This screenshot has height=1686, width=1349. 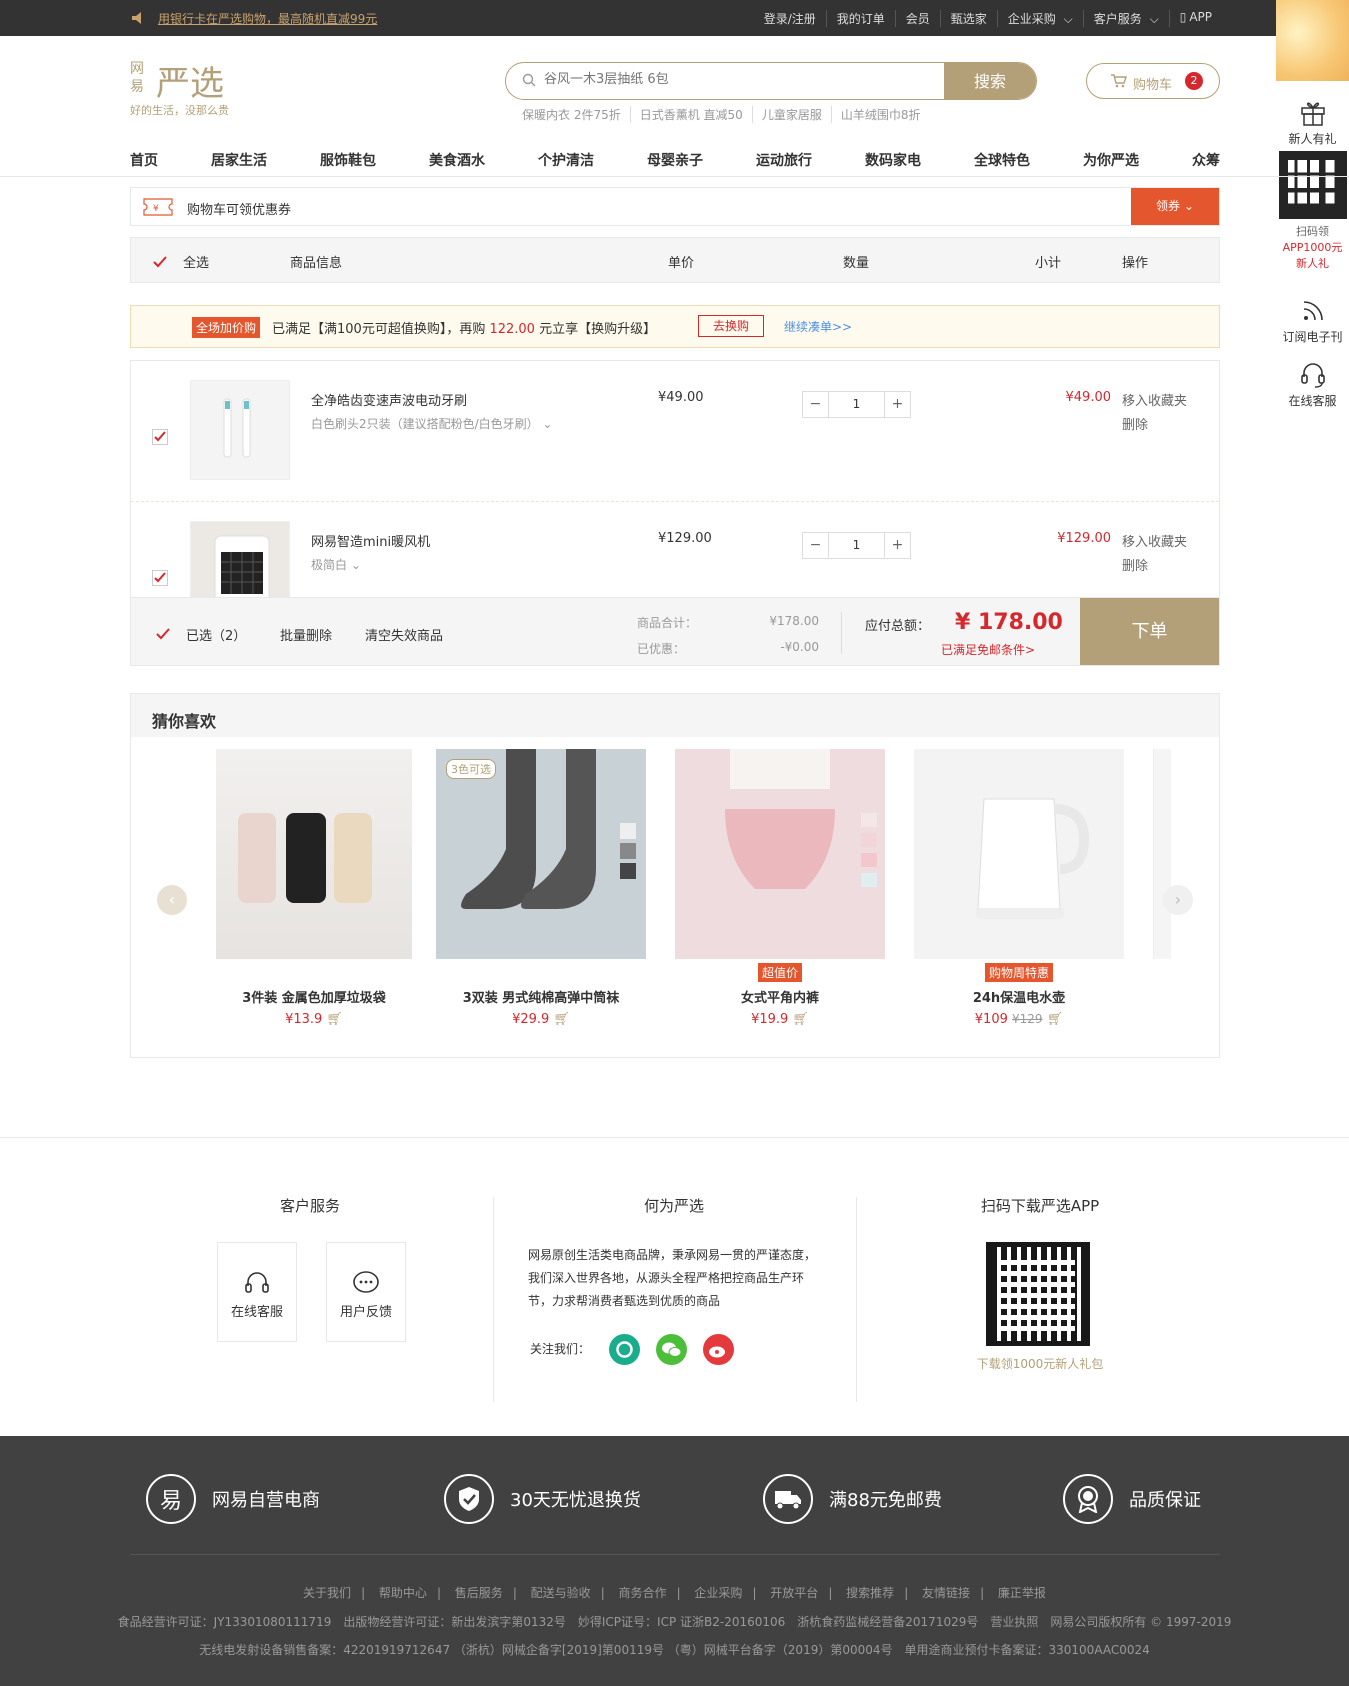 What do you see at coordinates (1312, 122) in the screenshot?
I see `new-user-gift: 新人有礼` at bounding box center [1312, 122].